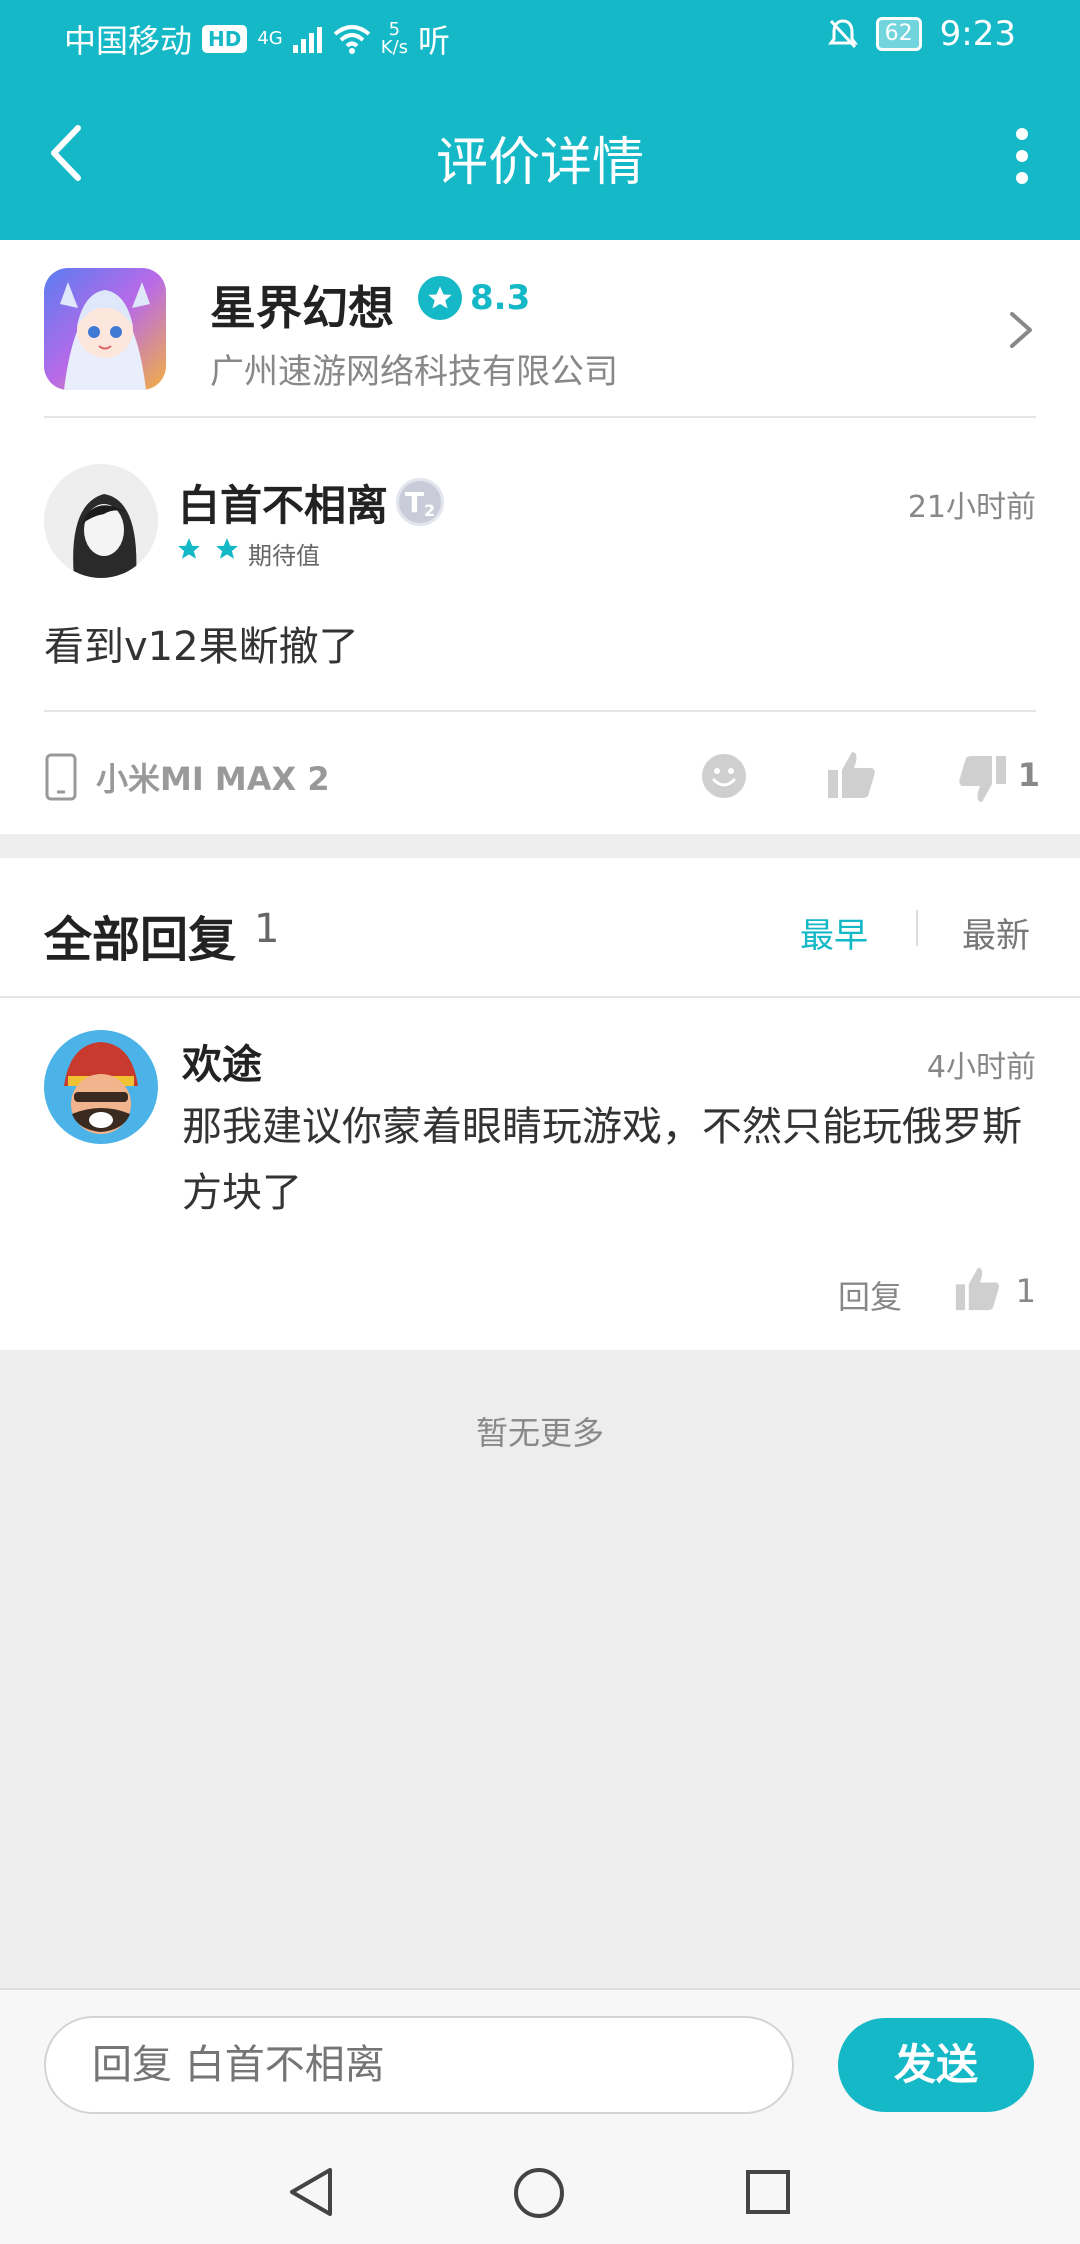 Image resolution: width=1080 pixels, height=2244 pixels. Describe the element at coordinates (977, 34) in the screenshot. I see `clock: 9:23` at that location.